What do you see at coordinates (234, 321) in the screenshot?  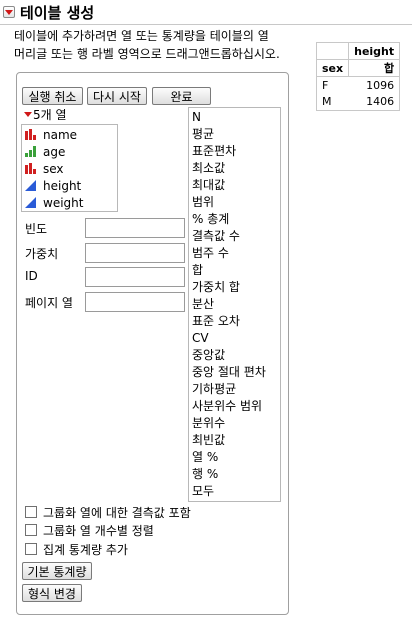 I see `list-item: 표준 오차` at bounding box center [234, 321].